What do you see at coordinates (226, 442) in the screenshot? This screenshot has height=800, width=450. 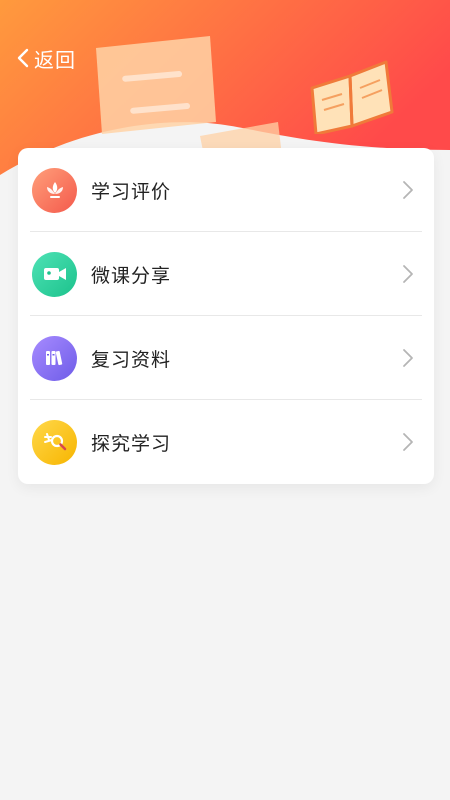 I see `menu-item-inquiry-learning: 探究学习` at bounding box center [226, 442].